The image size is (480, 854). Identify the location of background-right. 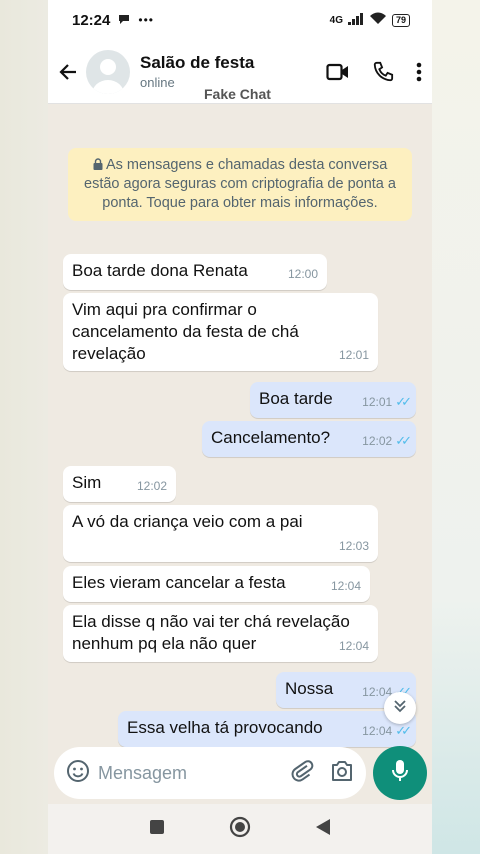
(456, 427).